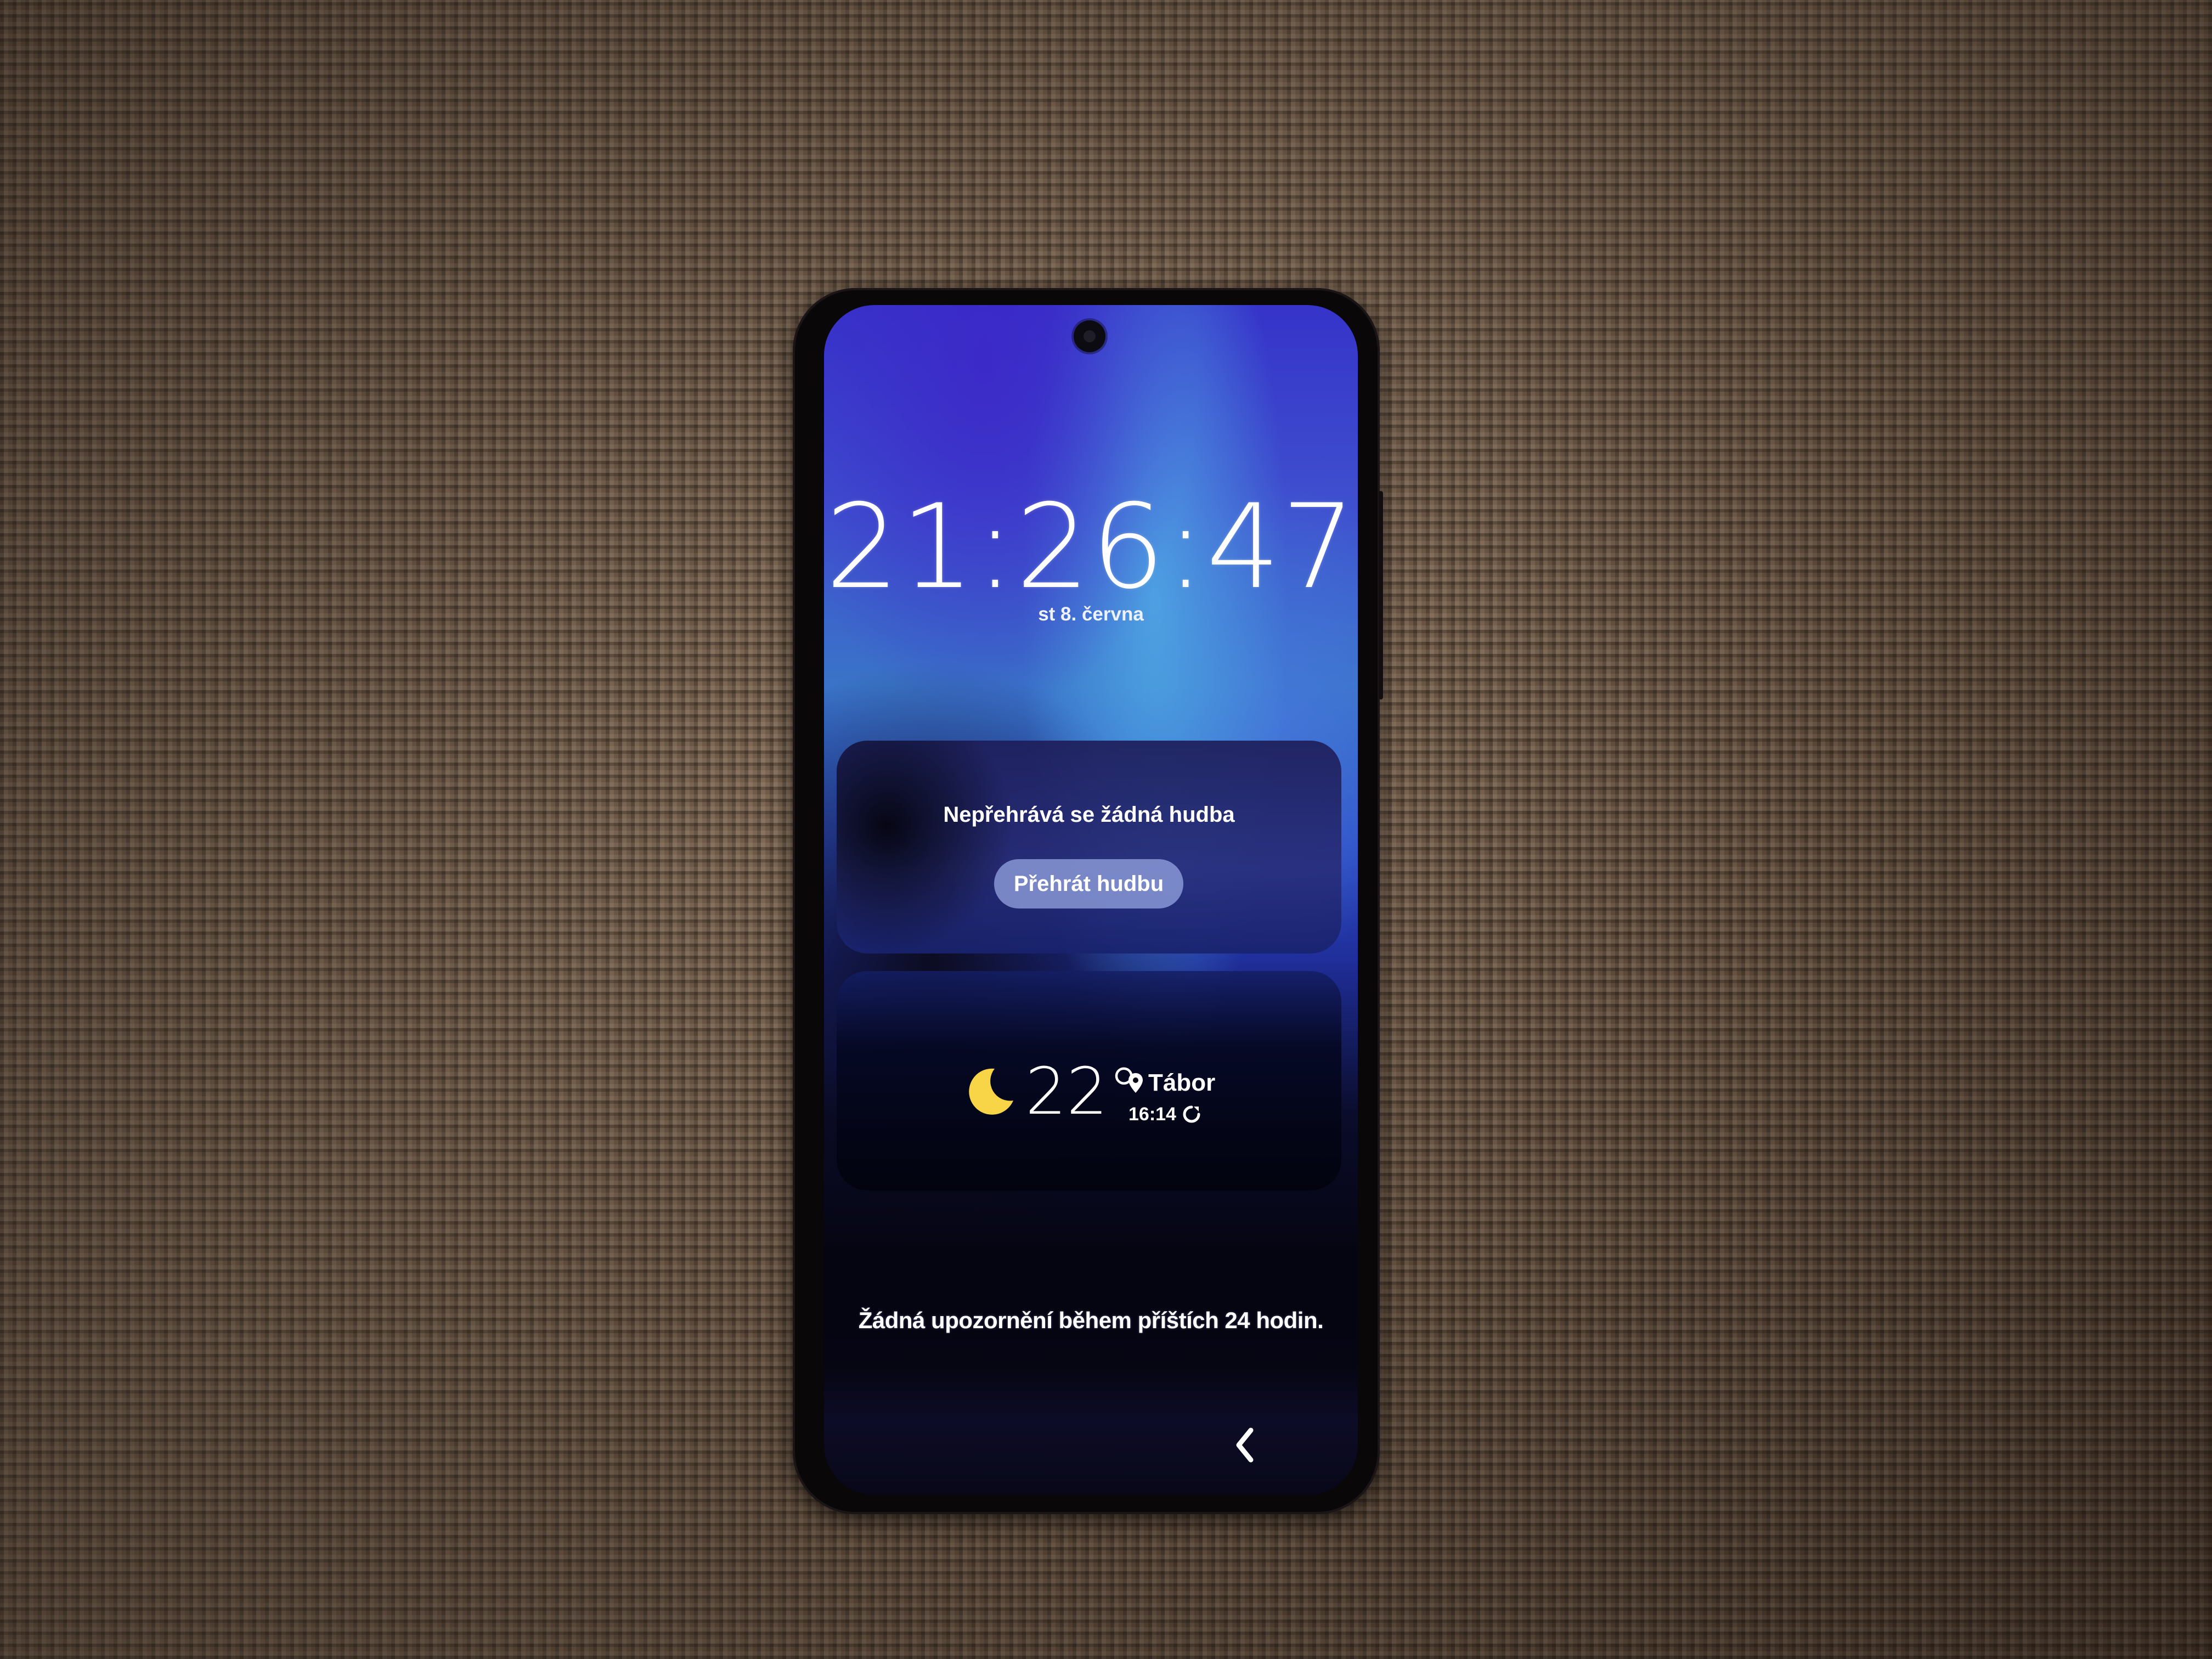 The image size is (2212, 1659). What do you see at coordinates (1089, 336) in the screenshot?
I see `front-camera` at bounding box center [1089, 336].